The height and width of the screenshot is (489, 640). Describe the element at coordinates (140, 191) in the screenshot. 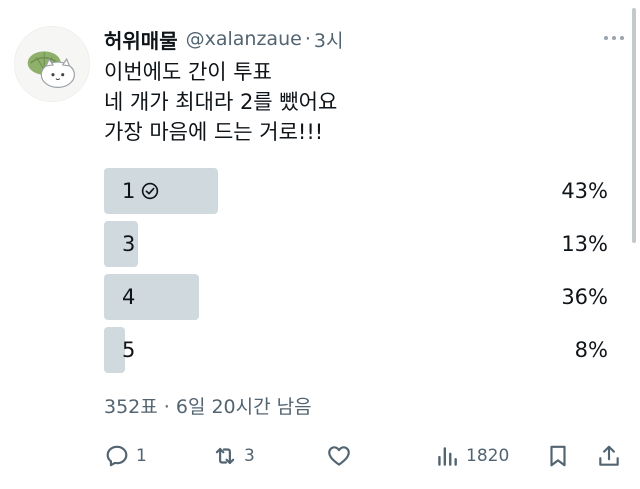

I see `poll-option-label: 1` at that location.